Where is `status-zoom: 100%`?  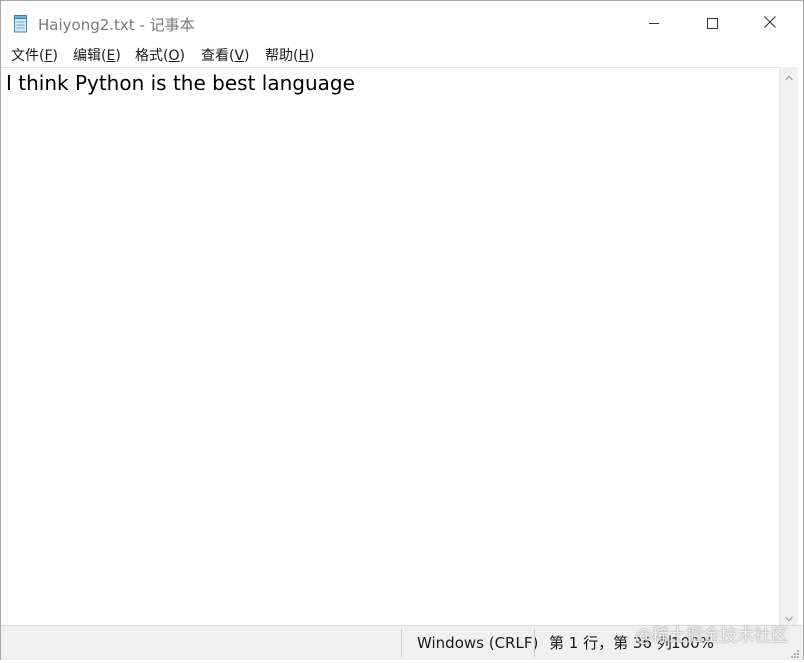 status-zoom: 100% is located at coordinates (692, 643).